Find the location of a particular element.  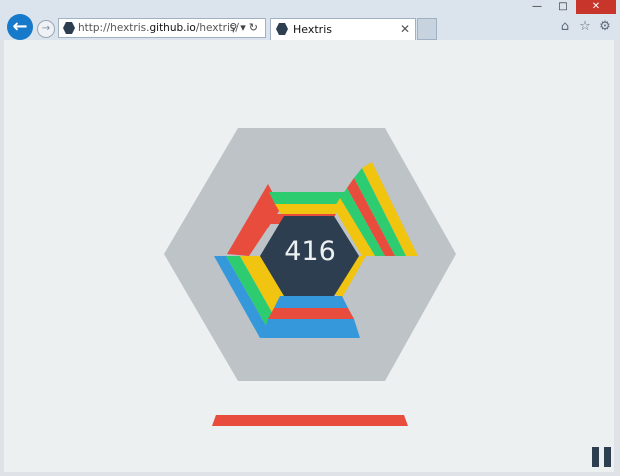

new-tab-button is located at coordinates (427, 29).